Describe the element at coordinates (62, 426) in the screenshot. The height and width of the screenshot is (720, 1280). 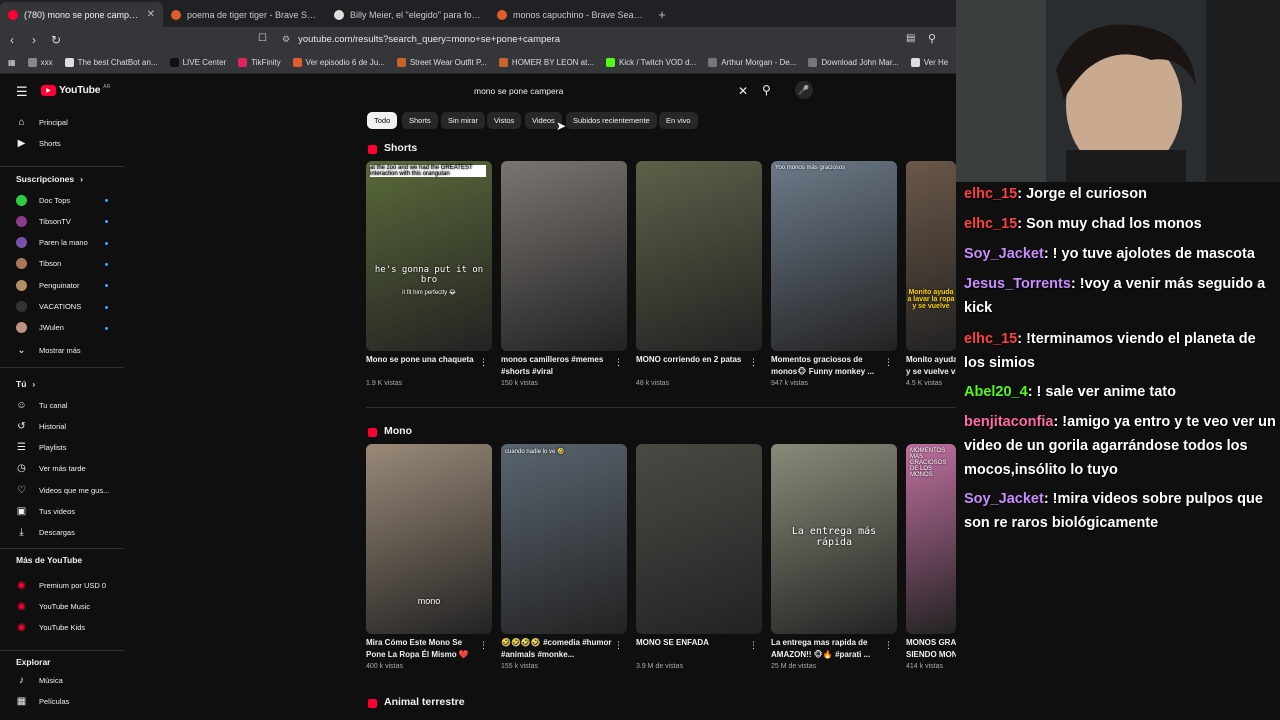
I see `sidebar-item: ↺ Historial` at that location.